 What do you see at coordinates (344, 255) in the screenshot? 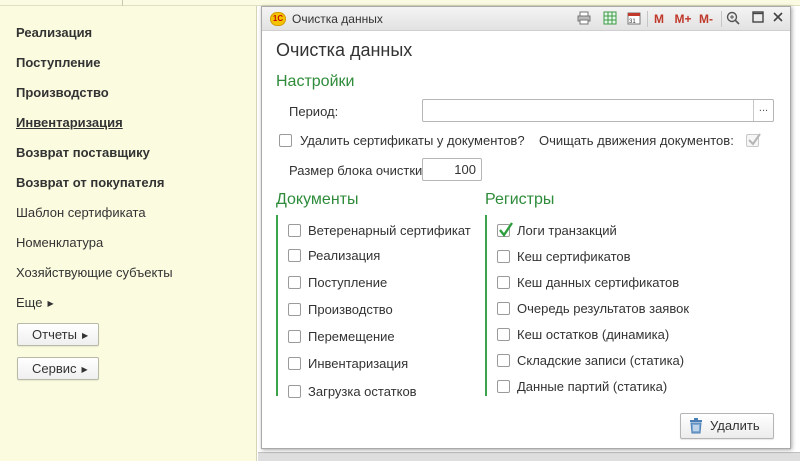
I see `documents-label-realization: Реализация` at bounding box center [344, 255].